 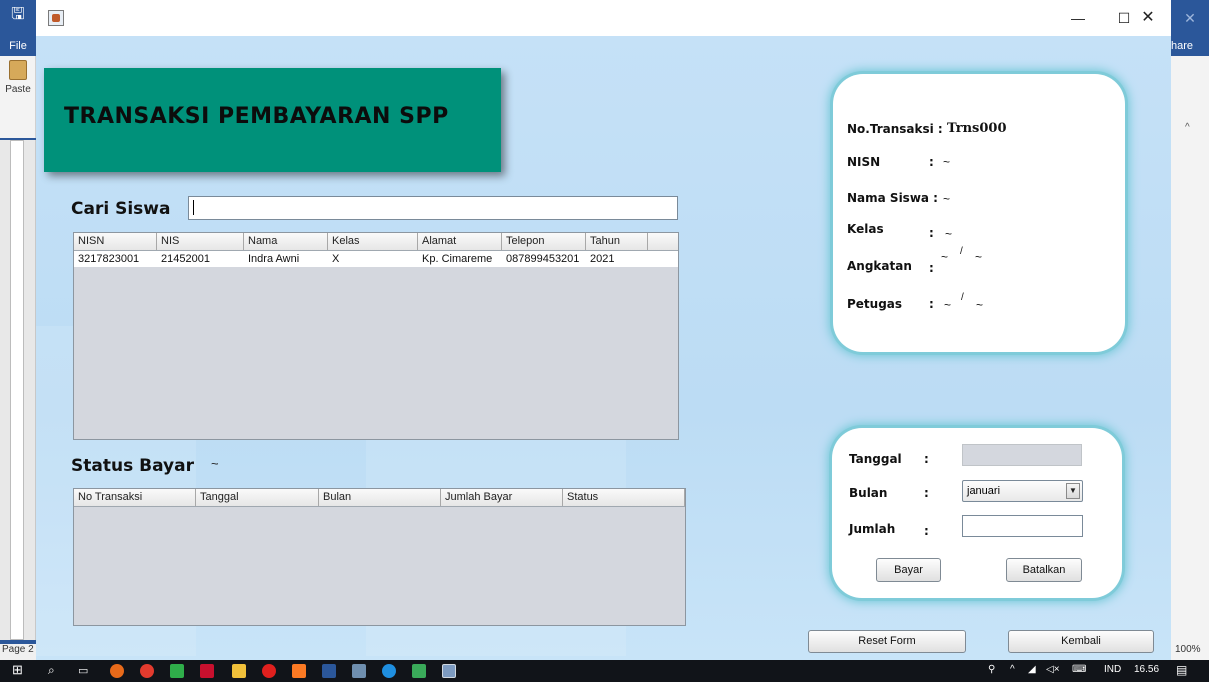 I want to click on share-button: hare, so click(x=1190, y=46).